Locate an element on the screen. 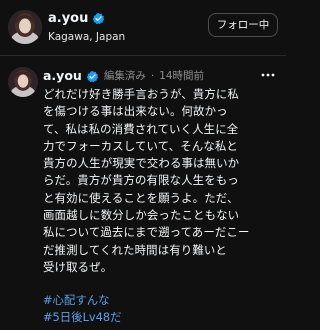 The image size is (320, 330). post-avatar-image is located at coordinates (23, 82).